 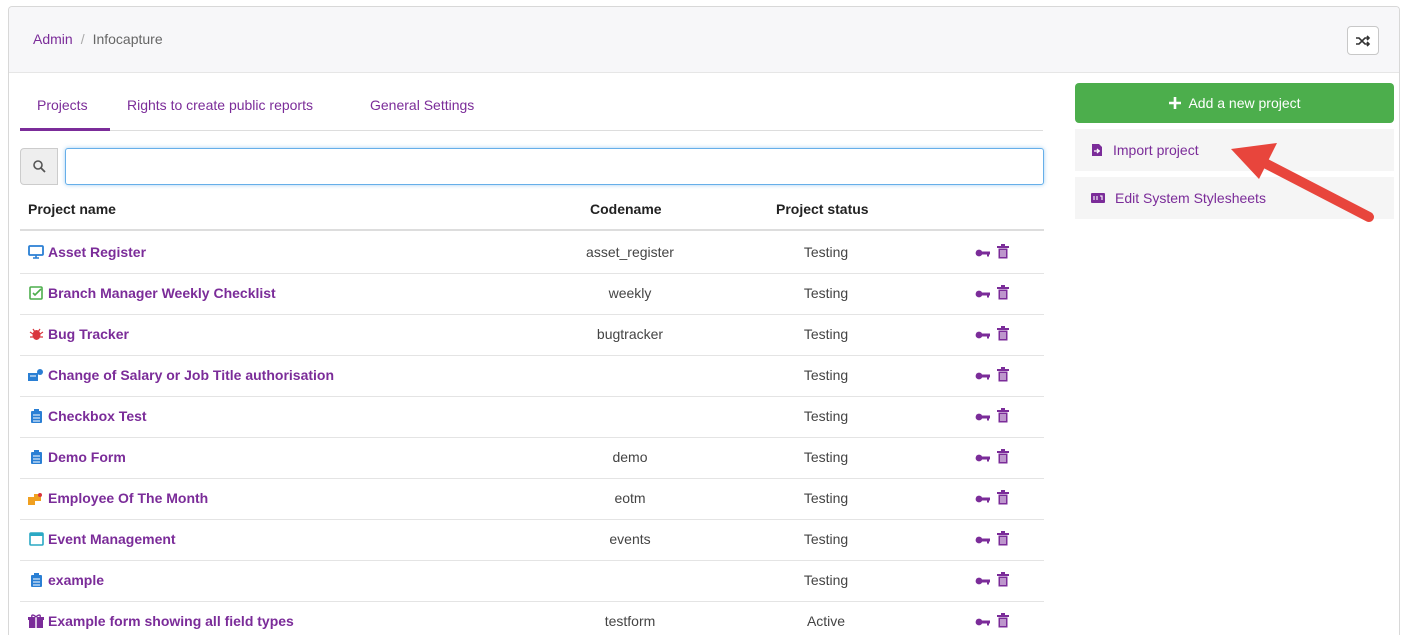 I want to click on search-addon, so click(x=39, y=166).